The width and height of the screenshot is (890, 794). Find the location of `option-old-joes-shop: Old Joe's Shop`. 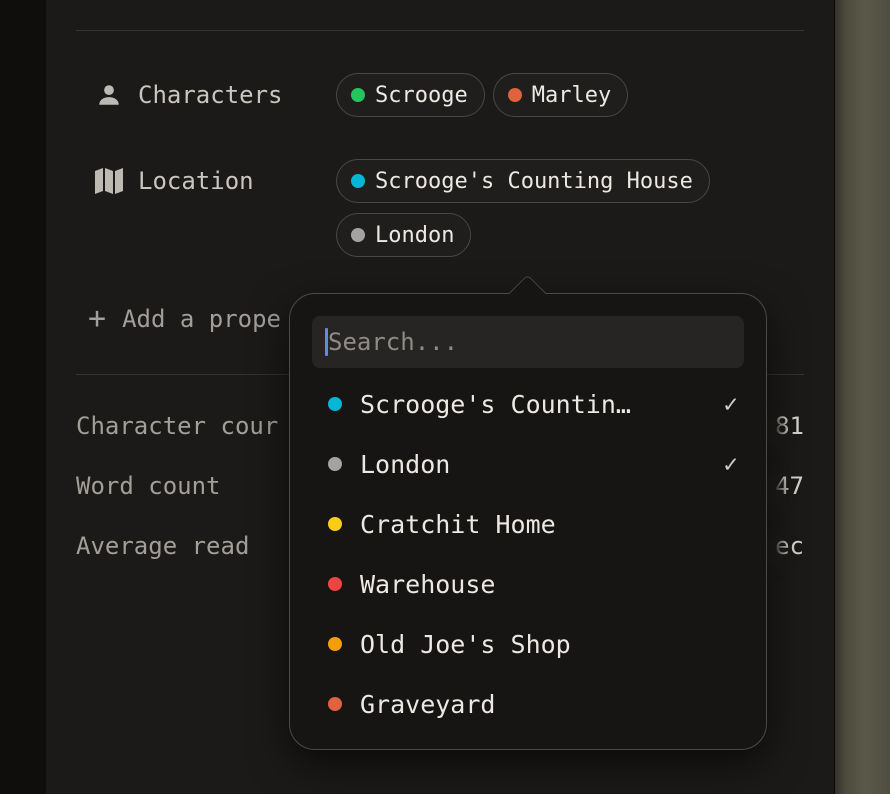

option-old-joes-shop: Old Joe's Shop is located at coordinates (533, 644).